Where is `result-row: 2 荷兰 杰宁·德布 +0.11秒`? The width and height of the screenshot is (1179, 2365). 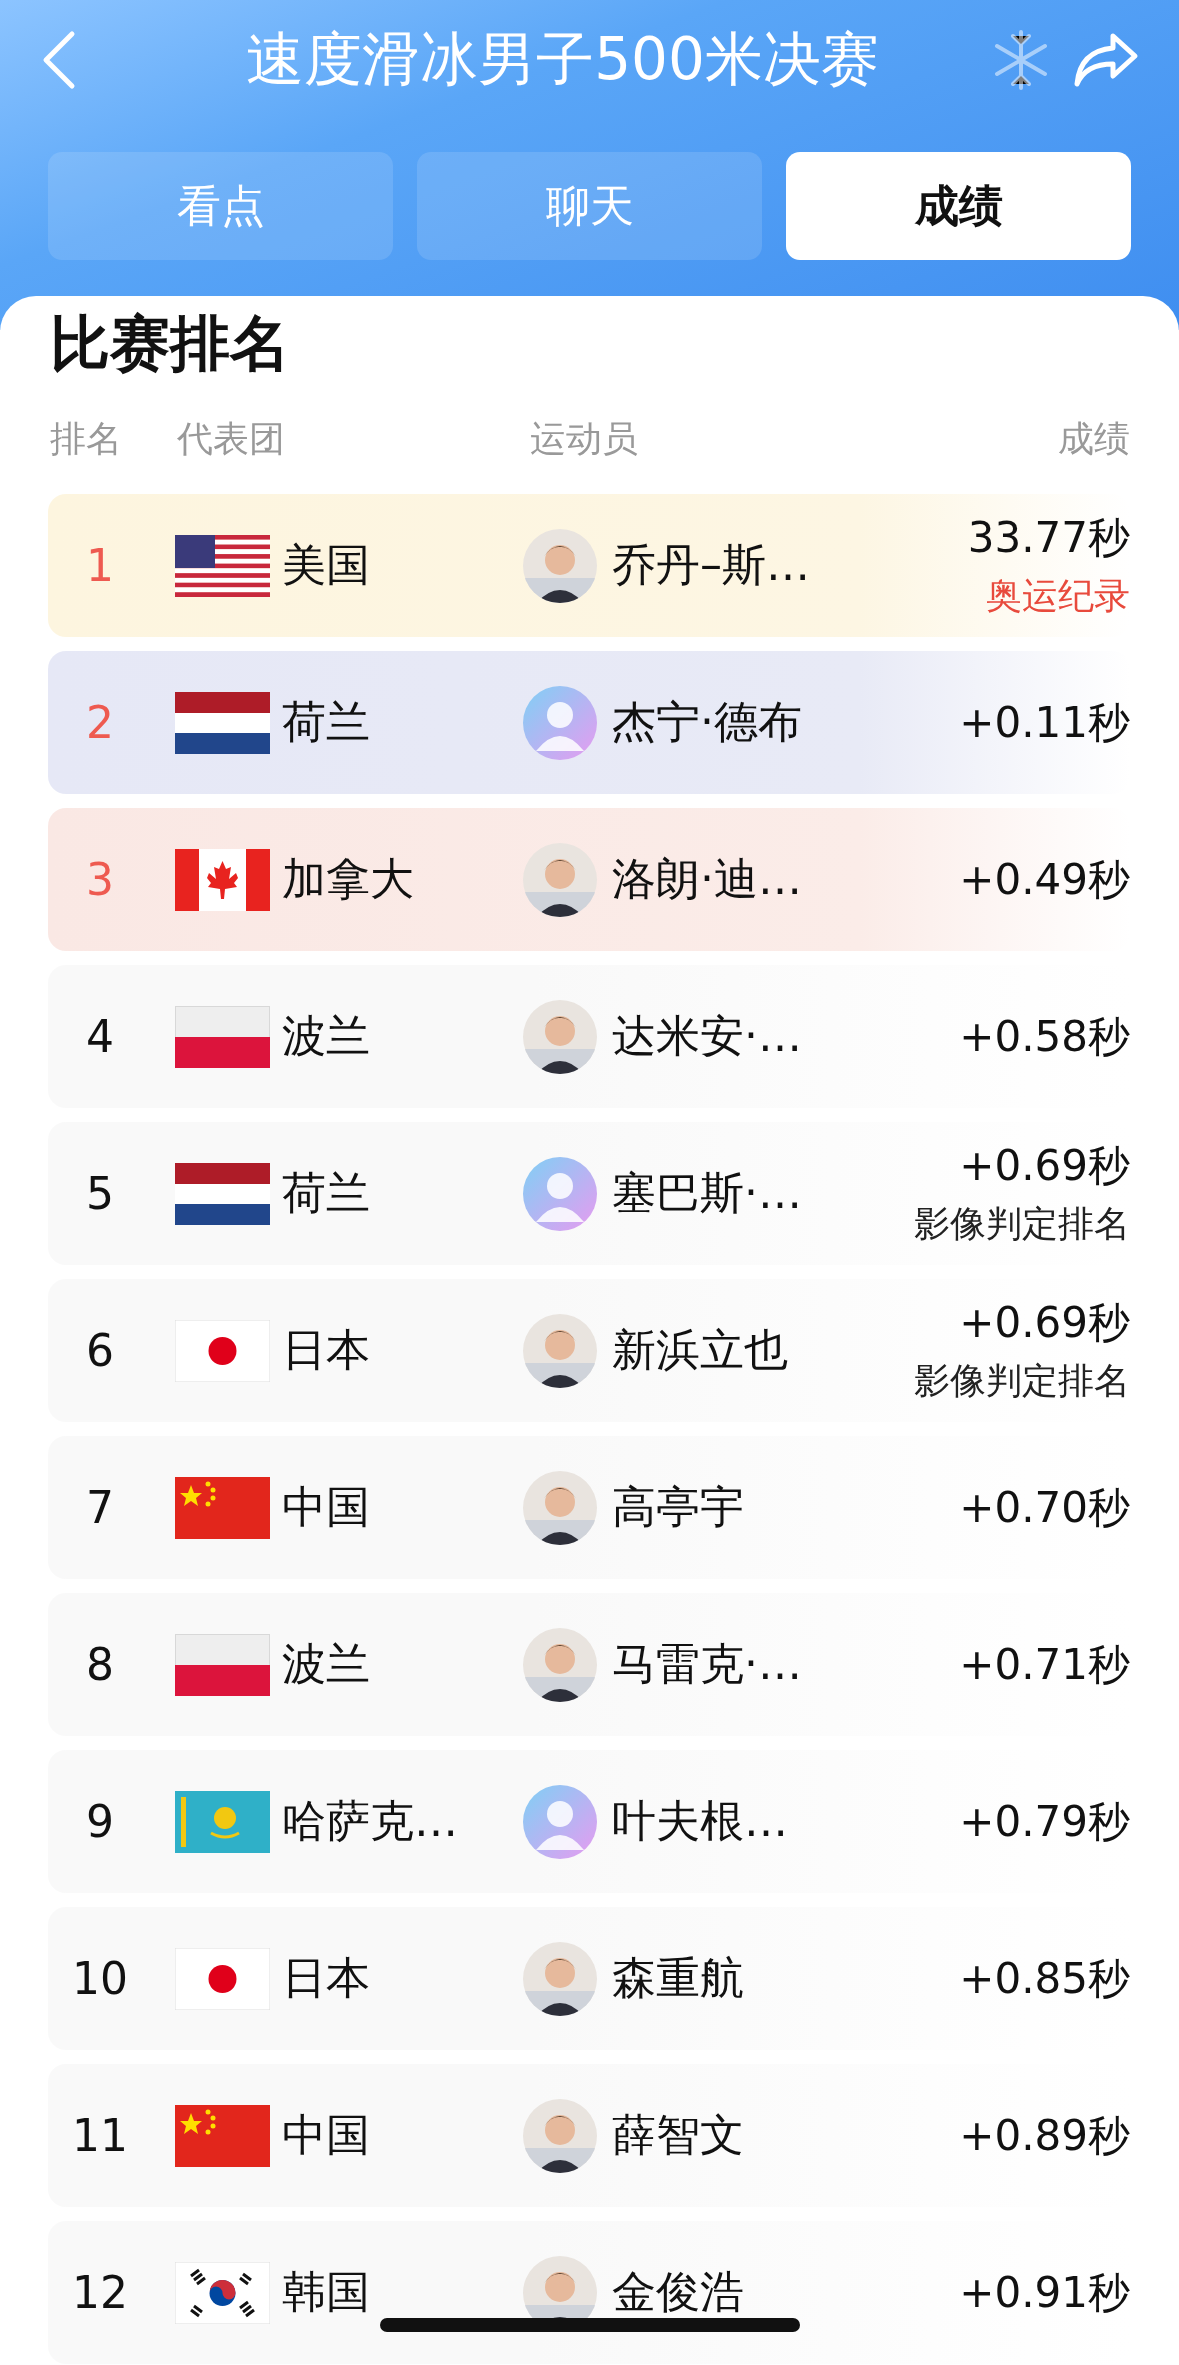
result-row: 2 荷兰 杰宁·德布 +0.11秒 is located at coordinates (589, 722).